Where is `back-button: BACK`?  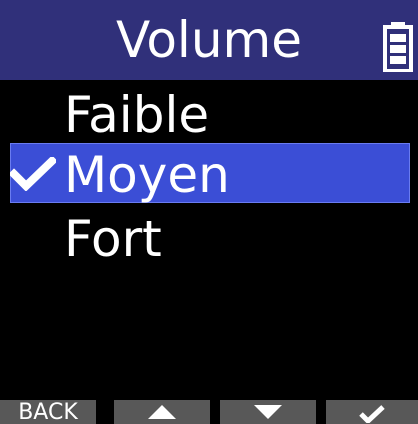
back-button: BACK is located at coordinates (48, 412).